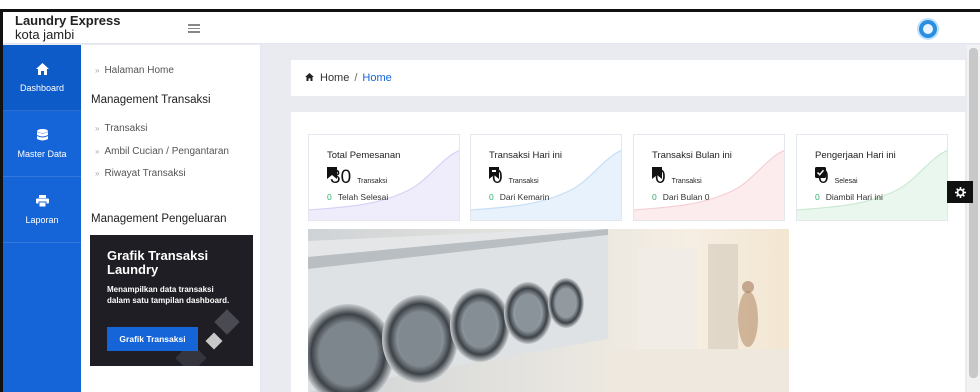  I want to click on submenu-link-ambil-cucian: » Ambil Cucian / Pengantaran, so click(162, 151).